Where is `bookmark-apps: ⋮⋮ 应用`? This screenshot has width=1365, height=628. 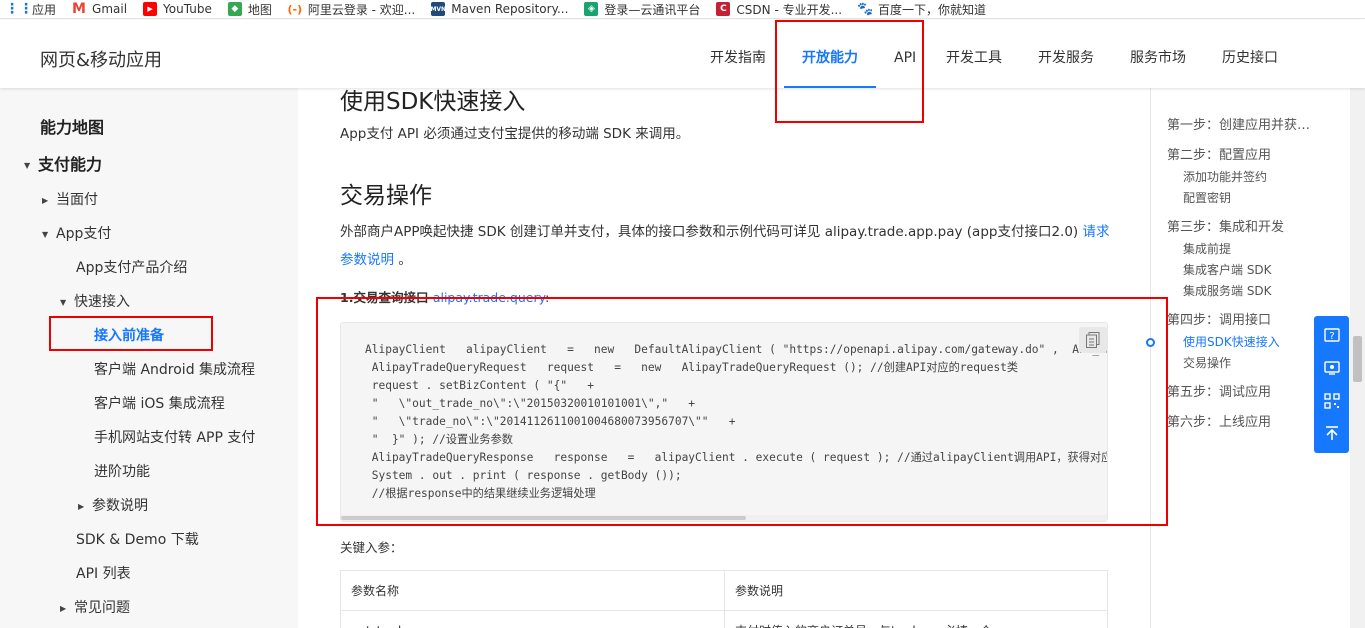 bookmark-apps: ⋮⋮ 应用 is located at coordinates (31, 9).